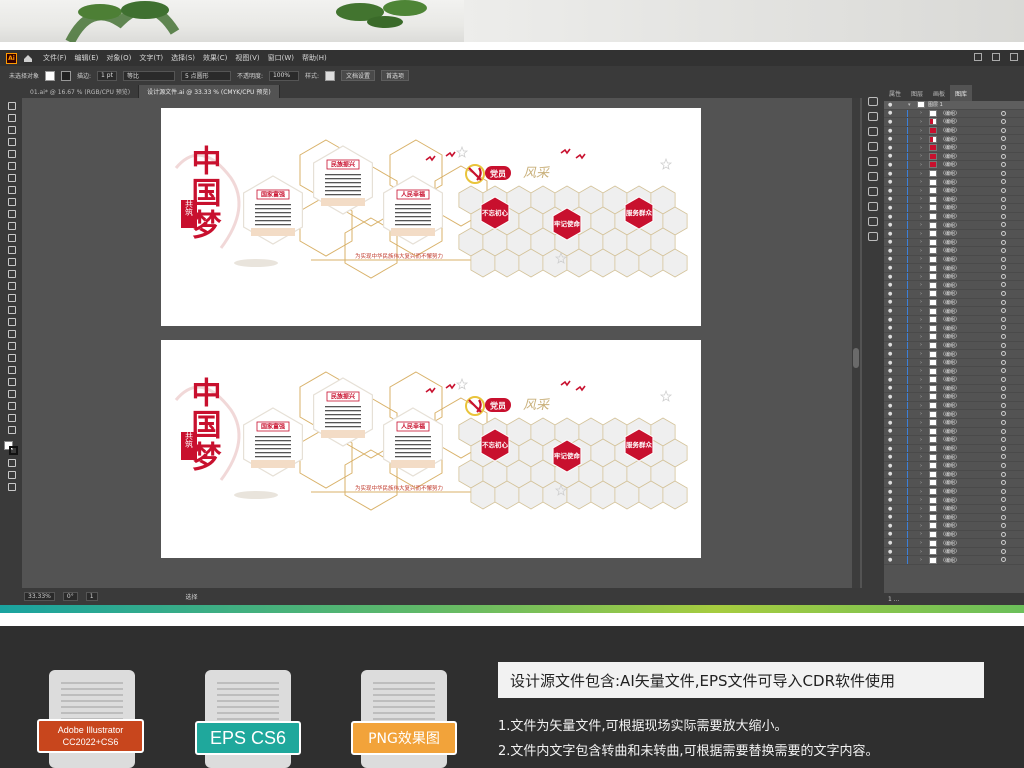  What do you see at coordinates (911, 105) in the screenshot?
I see `expand-chevron-icon: ▾` at bounding box center [911, 105].